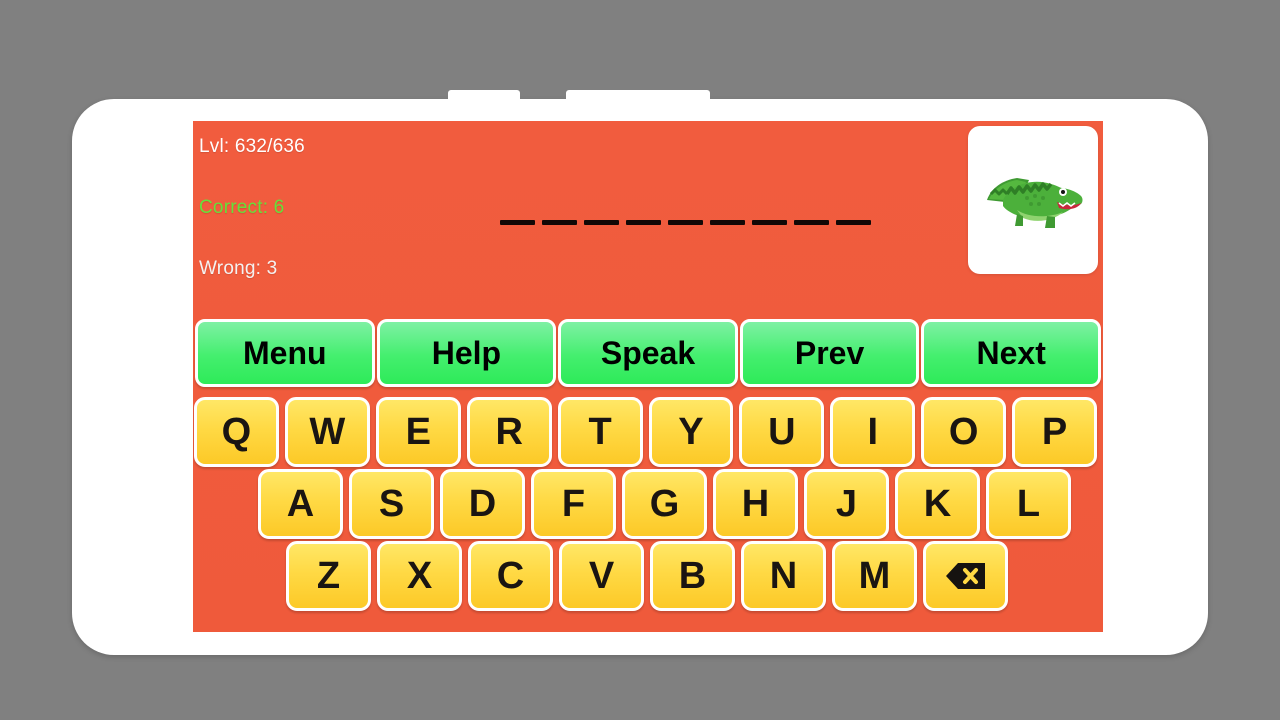 The height and width of the screenshot is (720, 1280). What do you see at coordinates (783, 576) in the screenshot?
I see `key-n: N` at bounding box center [783, 576].